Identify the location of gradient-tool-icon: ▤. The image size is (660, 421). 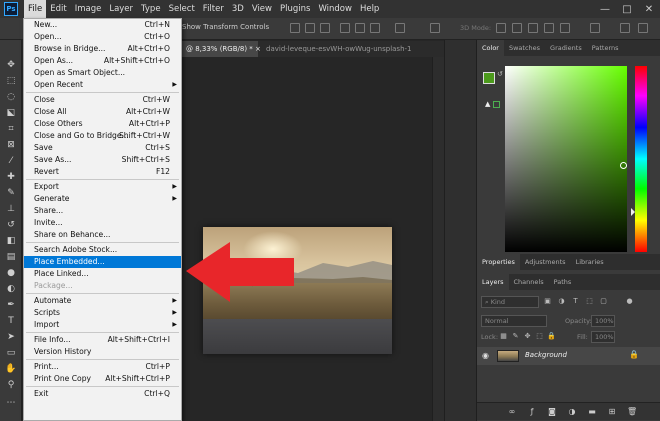
(11, 257).